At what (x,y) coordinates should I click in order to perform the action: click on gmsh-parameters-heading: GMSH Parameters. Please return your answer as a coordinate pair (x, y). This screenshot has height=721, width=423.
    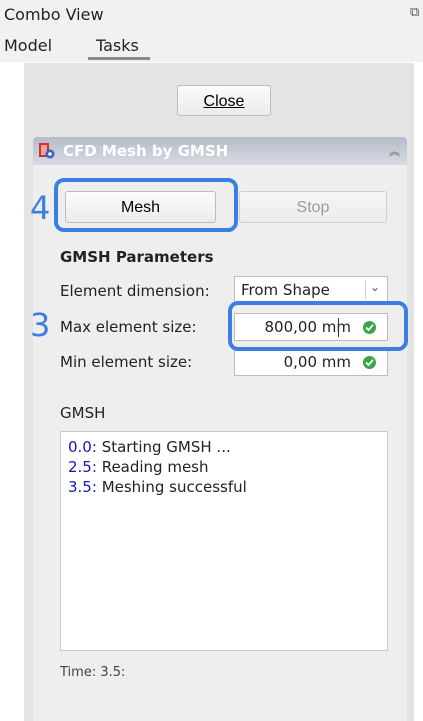
    Looking at the image, I should click on (137, 257).